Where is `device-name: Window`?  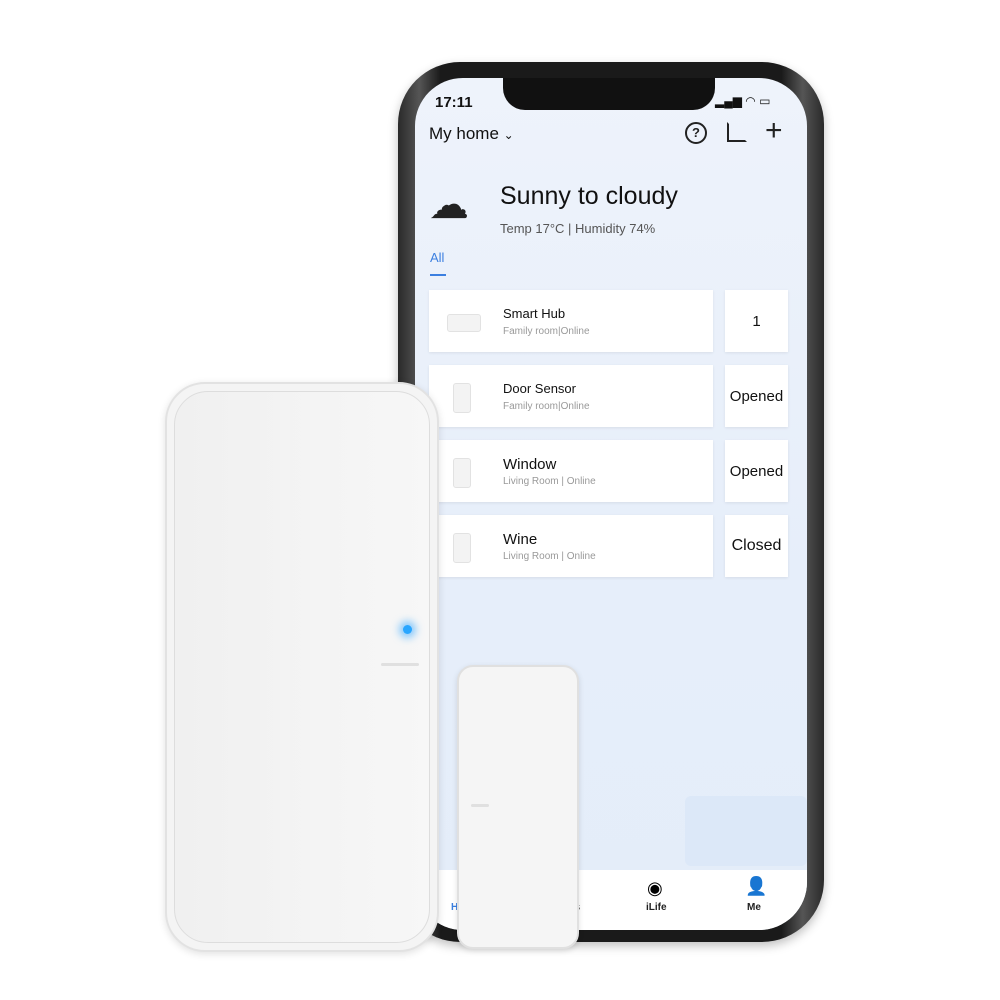 device-name: Window is located at coordinates (530, 464).